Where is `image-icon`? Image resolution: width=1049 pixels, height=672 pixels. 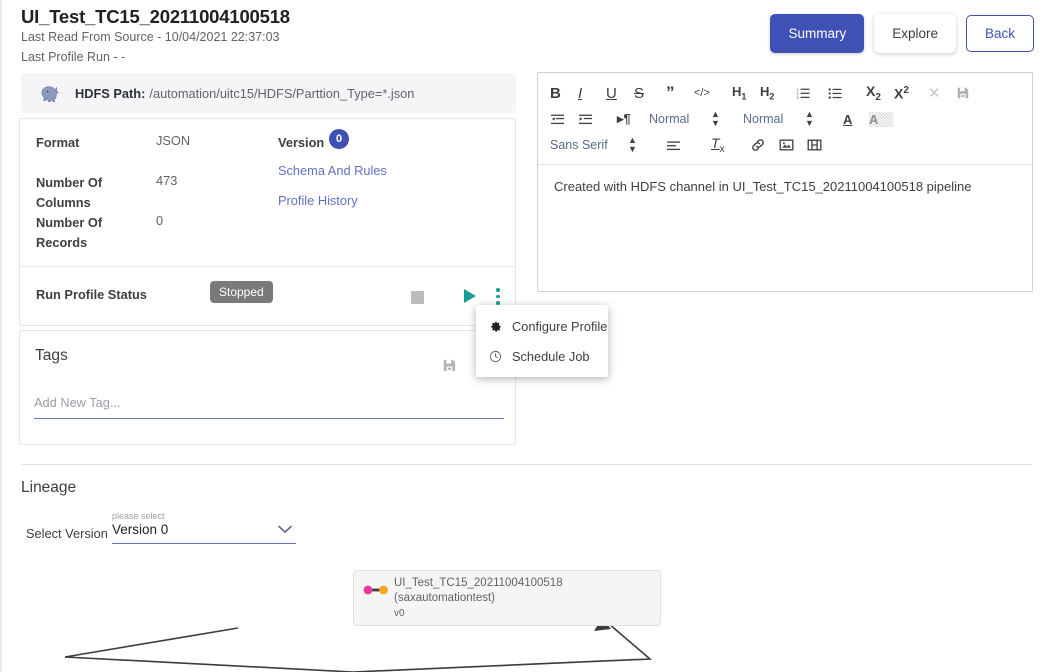
image-icon is located at coordinates (786, 145).